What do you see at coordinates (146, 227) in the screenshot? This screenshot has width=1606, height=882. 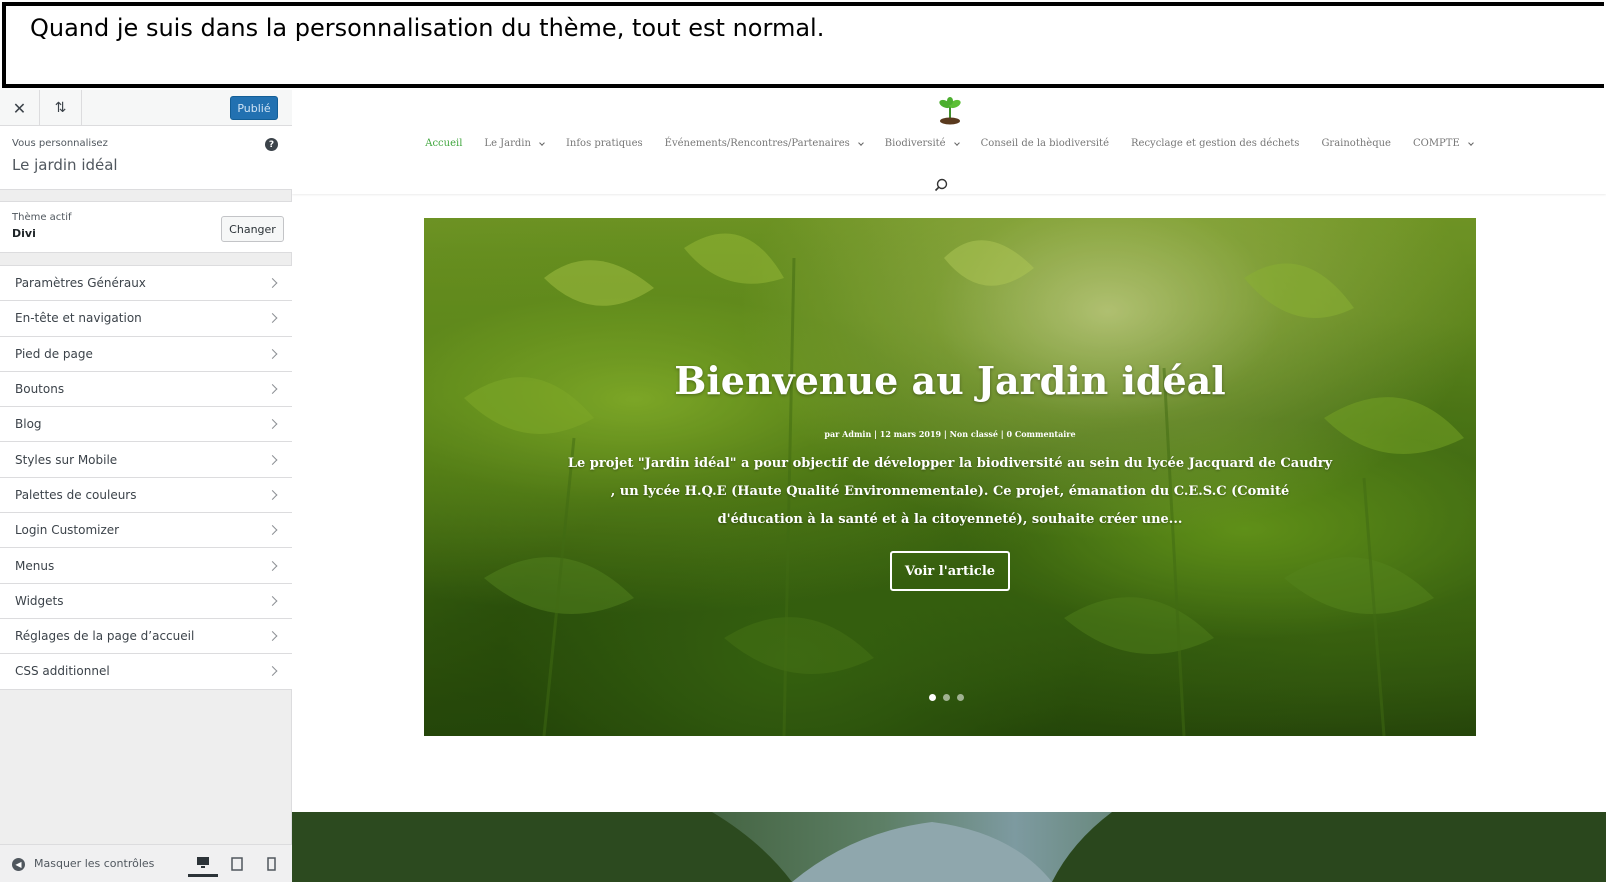 I see `active-theme-panel: Thème actif Divi Changer` at bounding box center [146, 227].